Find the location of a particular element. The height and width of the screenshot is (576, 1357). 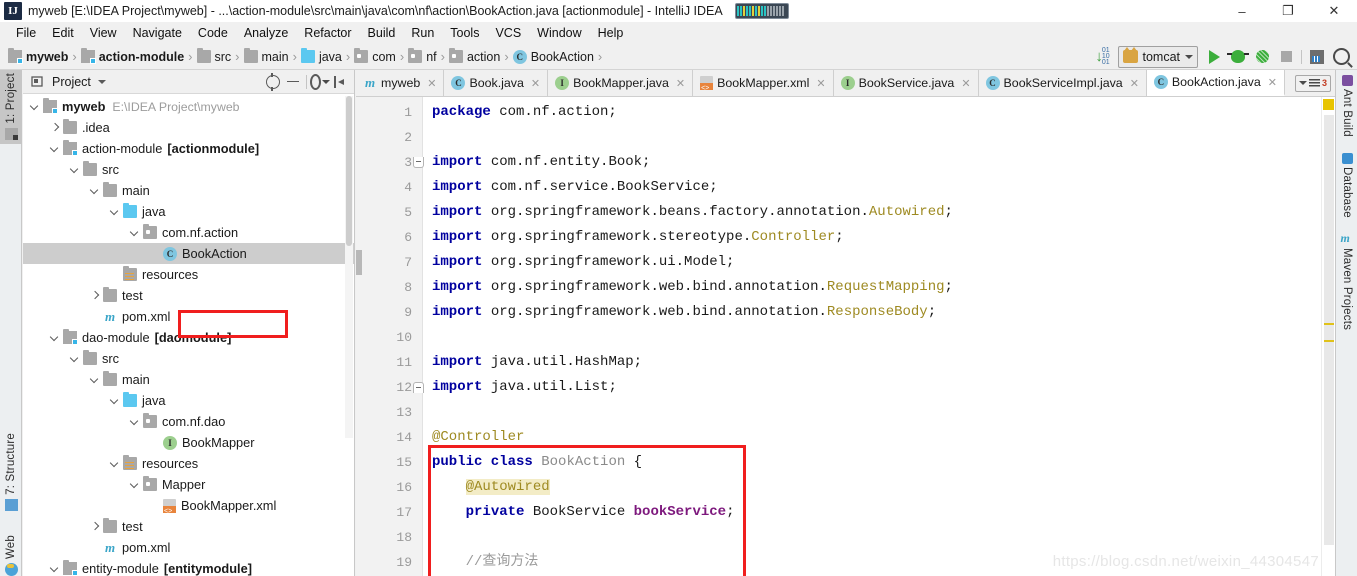

breadcrumb-item-action-module: action-module is located at coordinates (132, 56).